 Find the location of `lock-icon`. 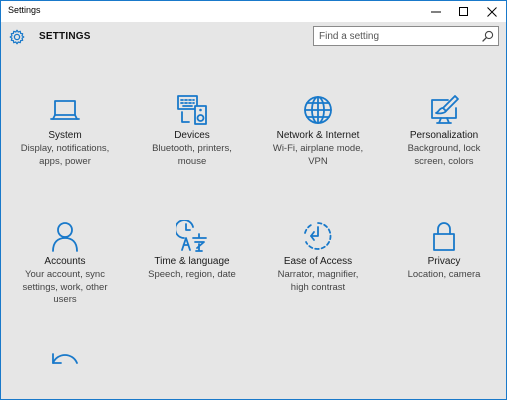

lock-icon is located at coordinates (444, 236).